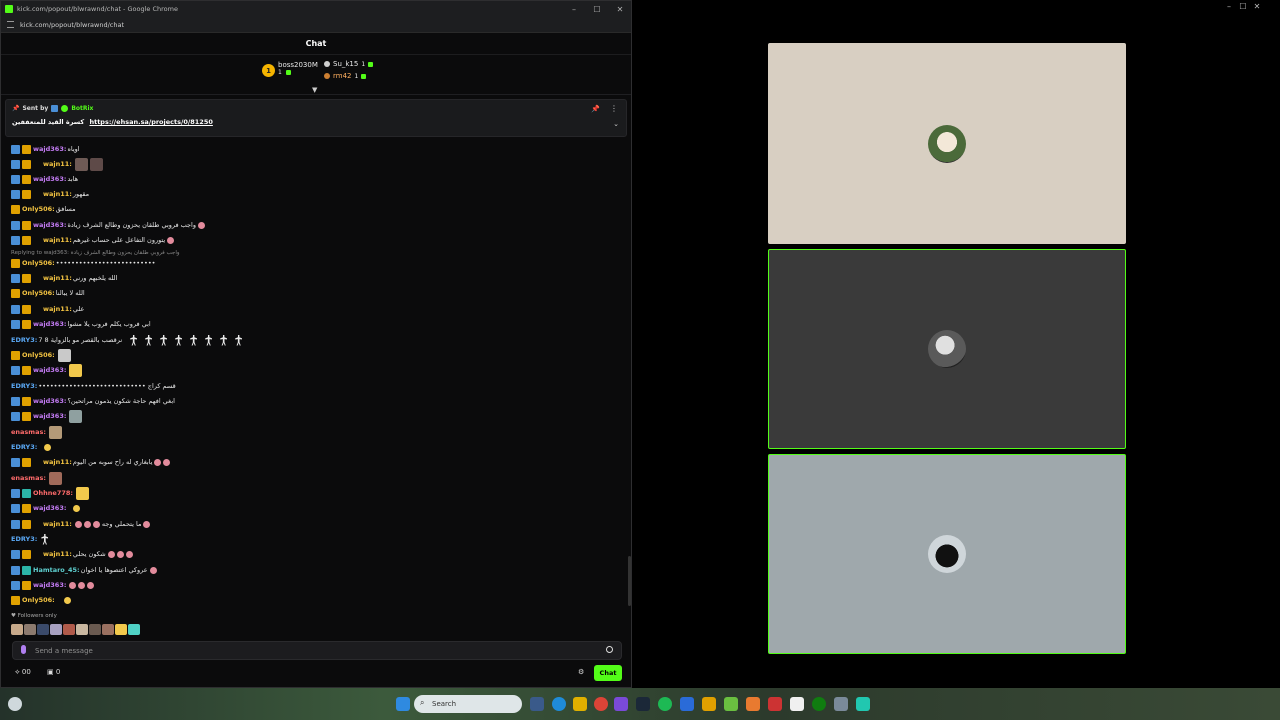 The height and width of the screenshot is (720, 1280). I want to click on site-info-icon, so click(10, 24).